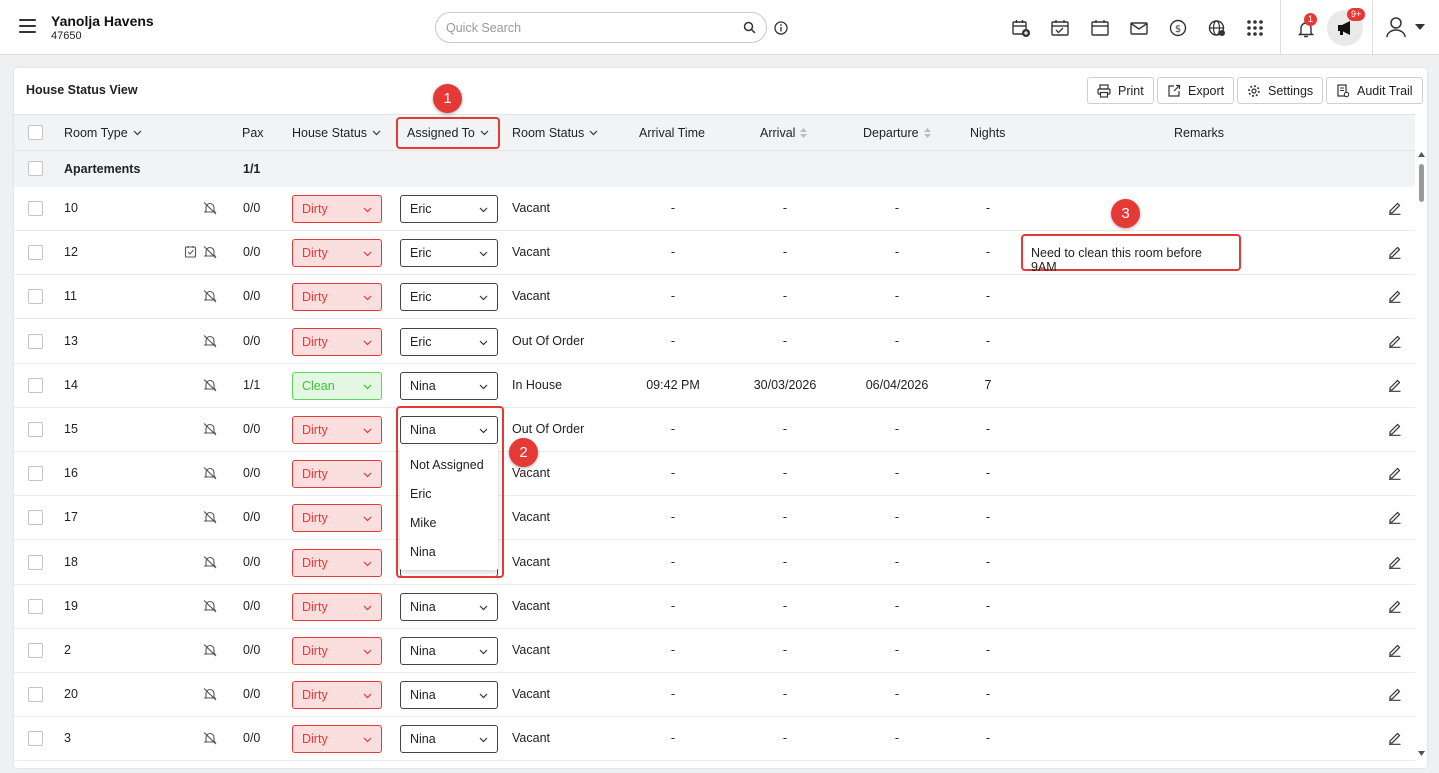 The width and height of the screenshot is (1439, 773). I want to click on column-assigned-to: Assigned To, so click(448, 133).